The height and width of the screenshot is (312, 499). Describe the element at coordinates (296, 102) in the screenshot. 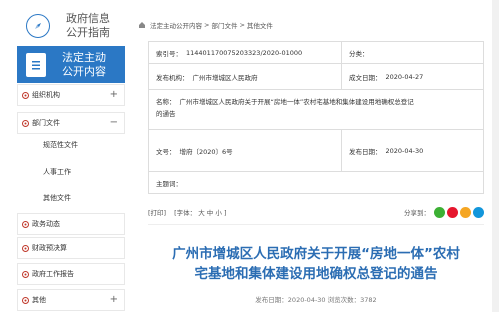

I see `document-name: 广州市增城区人民政府关于开展“房地一体”农村宅基地和集体建设用地确权总登记` at that location.